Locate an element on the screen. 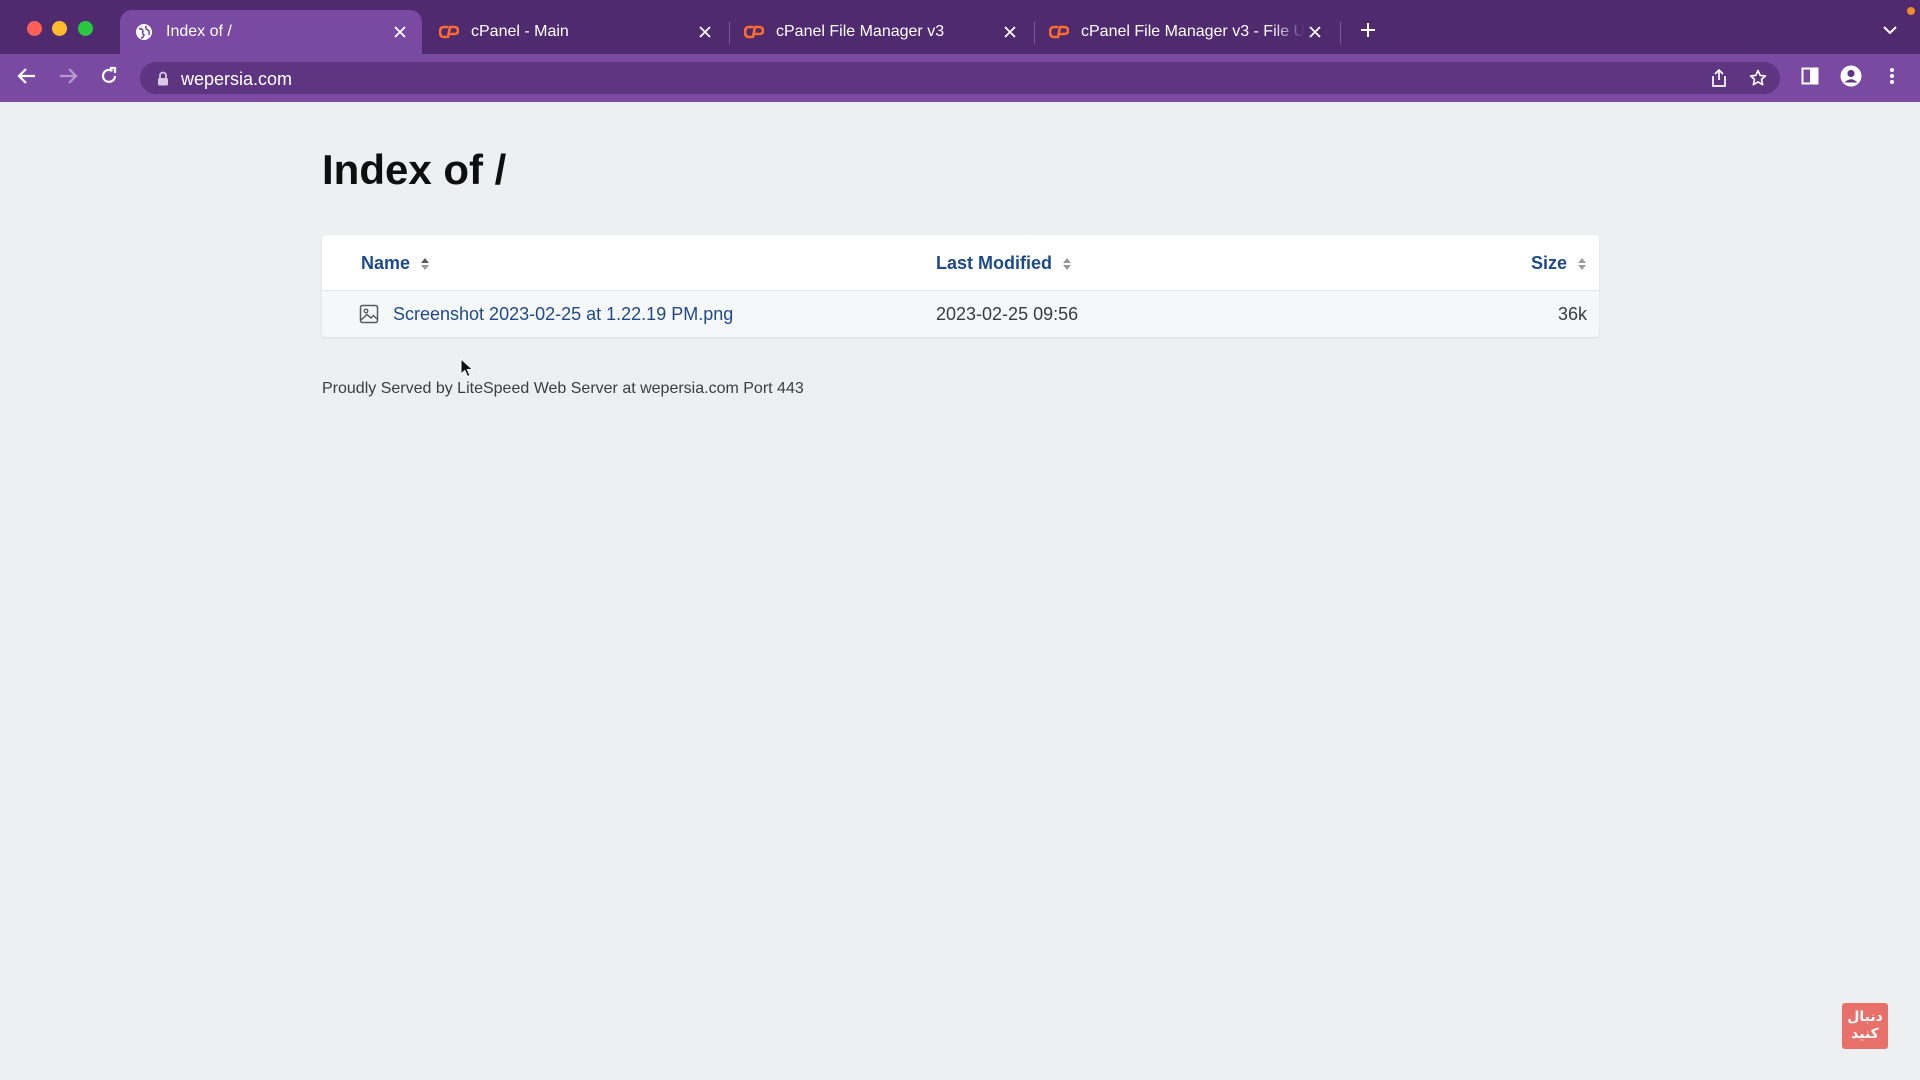 This screenshot has height=1080, width=1920. address-bar: wepersia.com is located at coordinates (960, 78).